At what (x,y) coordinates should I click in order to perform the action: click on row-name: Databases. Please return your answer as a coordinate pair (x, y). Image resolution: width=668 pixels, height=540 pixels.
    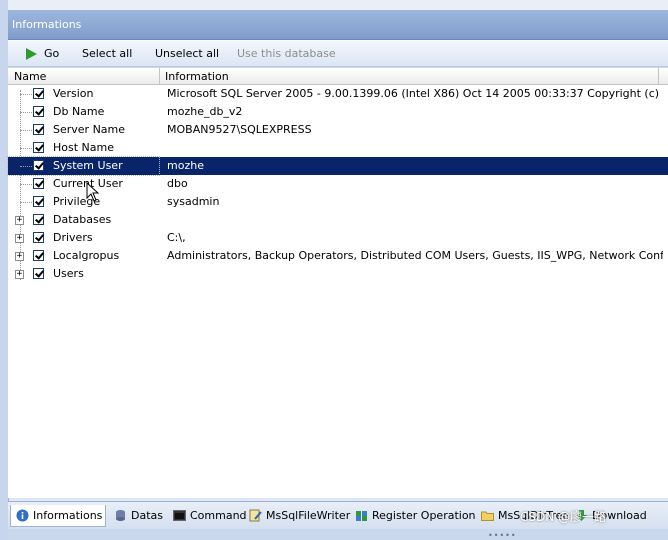
    Looking at the image, I should click on (82, 219).